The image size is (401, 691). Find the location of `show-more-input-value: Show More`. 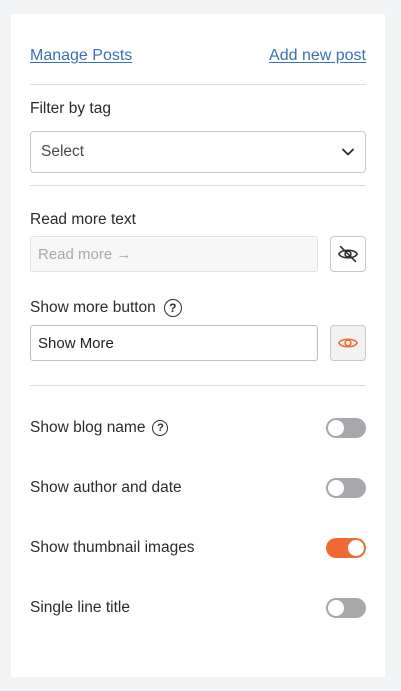

show-more-input-value: Show More is located at coordinates (76, 343).